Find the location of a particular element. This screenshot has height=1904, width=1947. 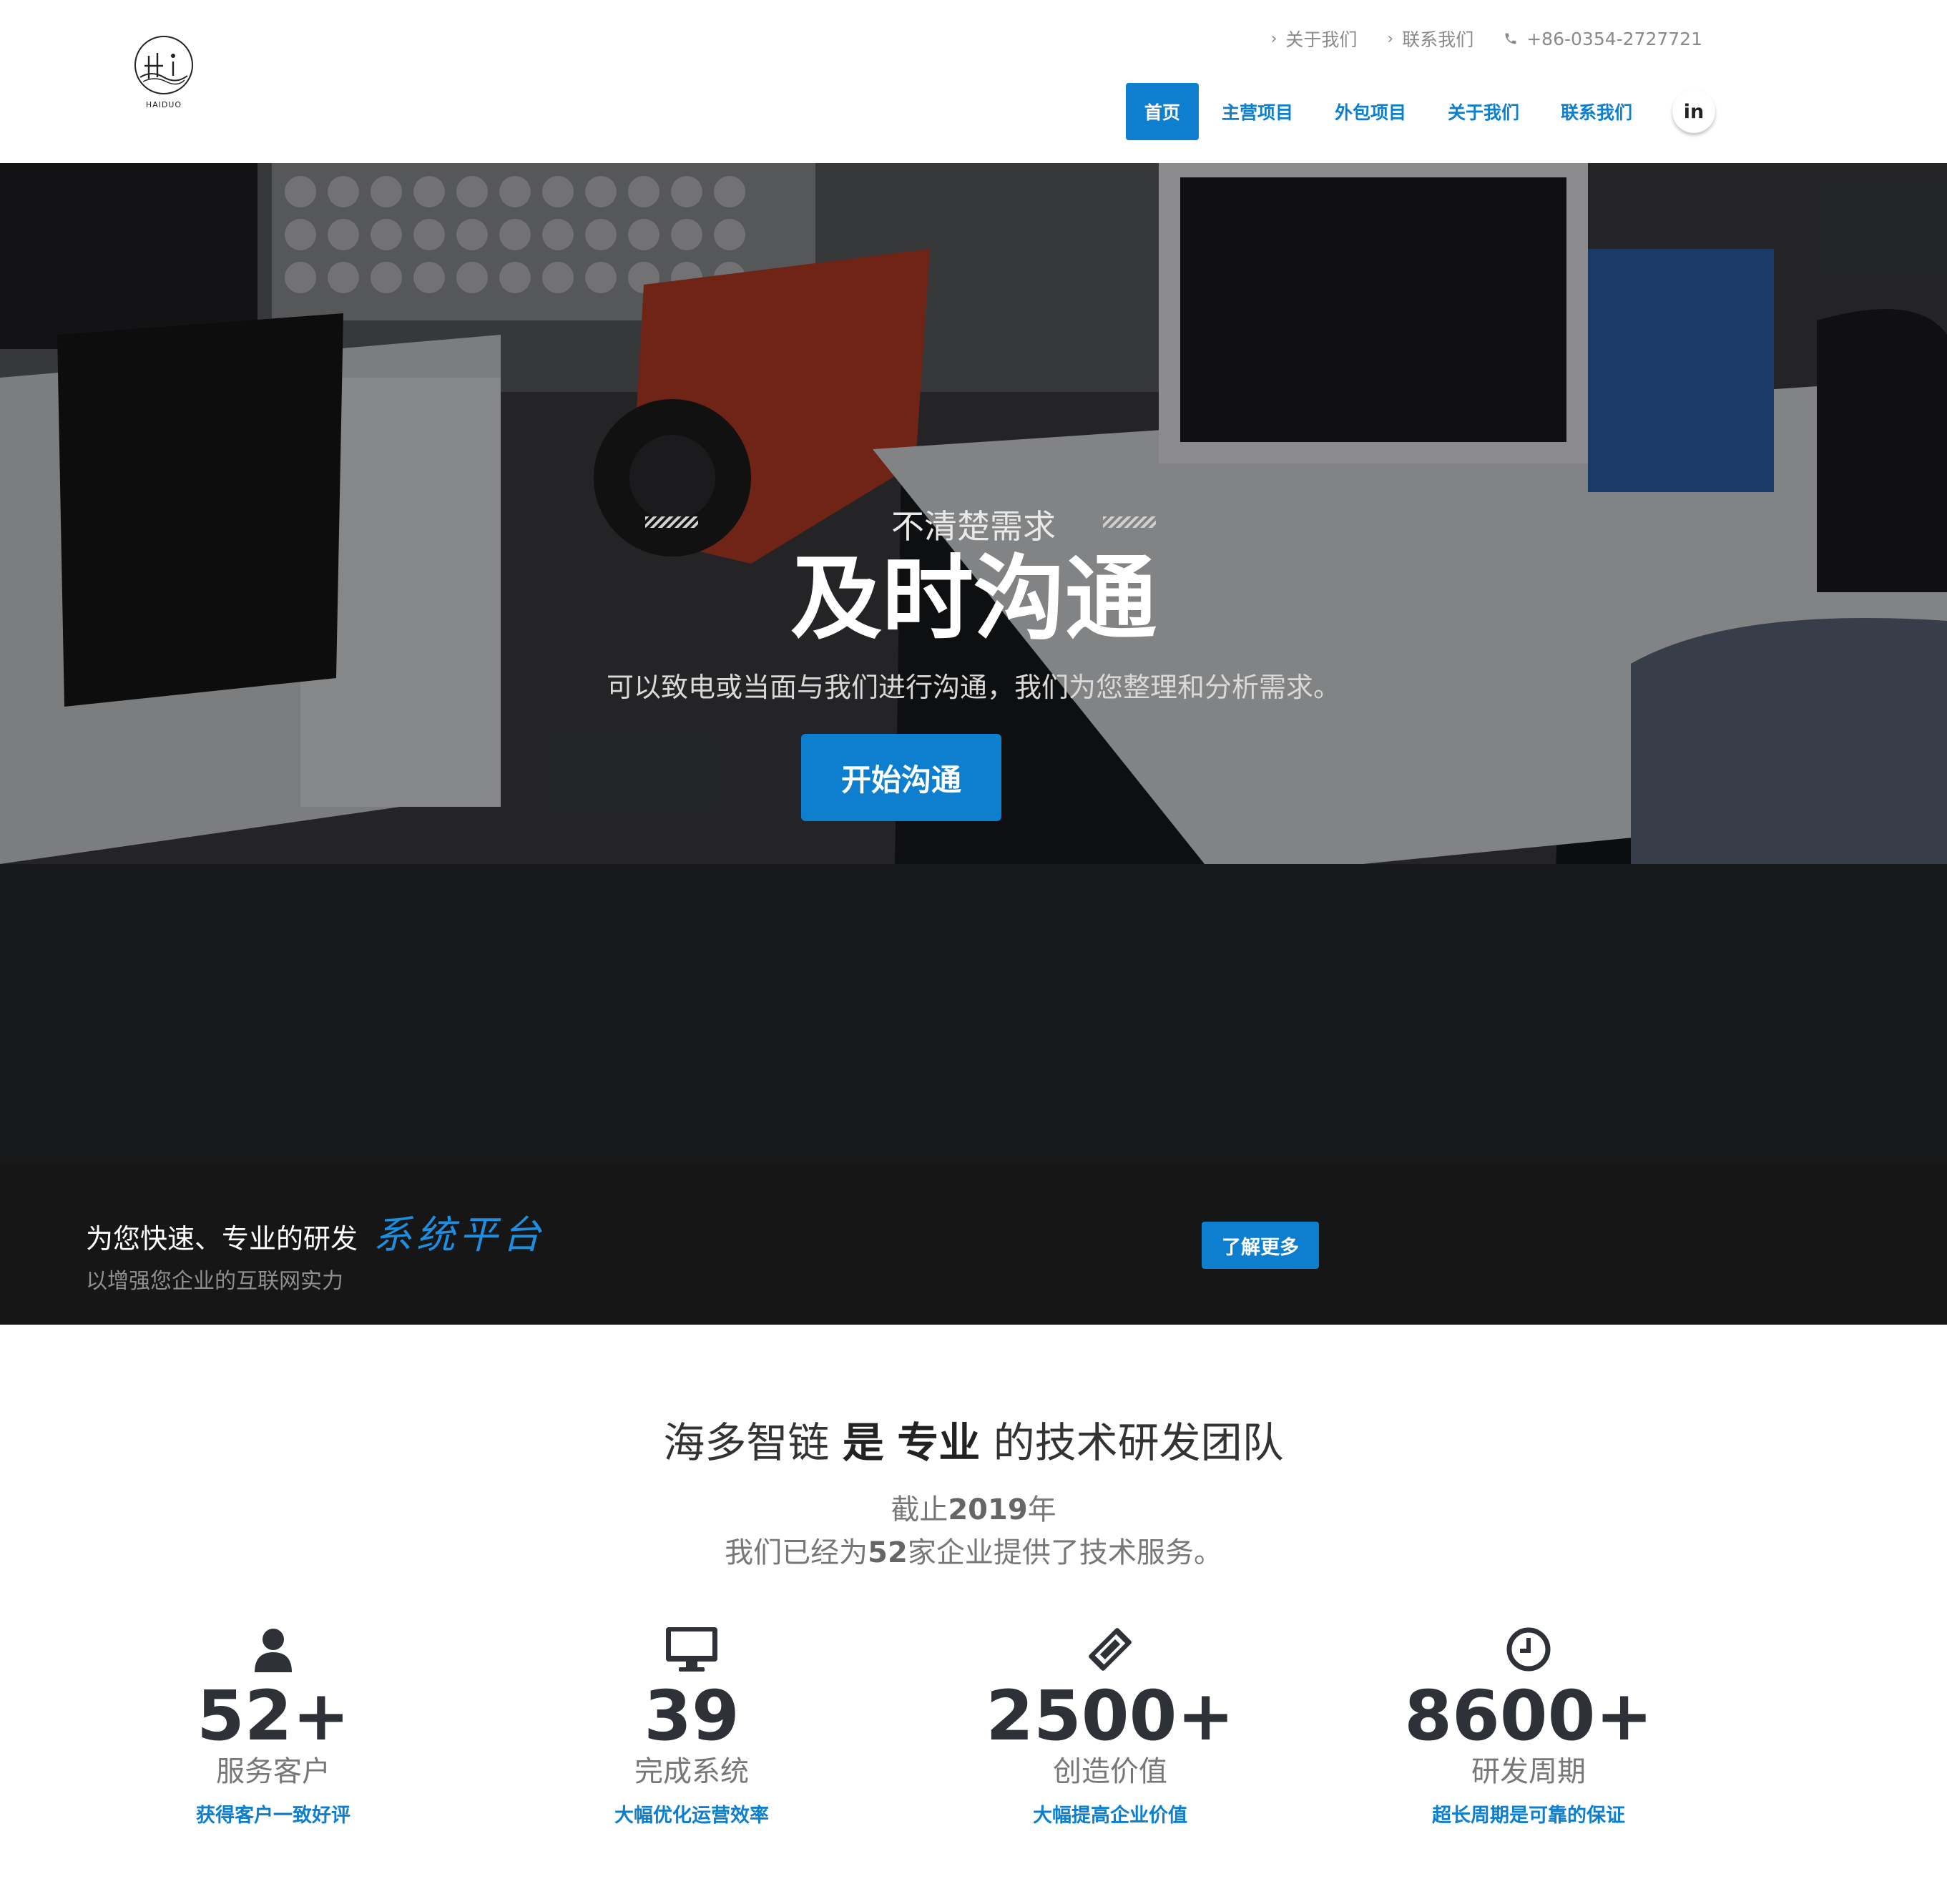

stat-value: 52+ is located at coordinates (273, 1716).